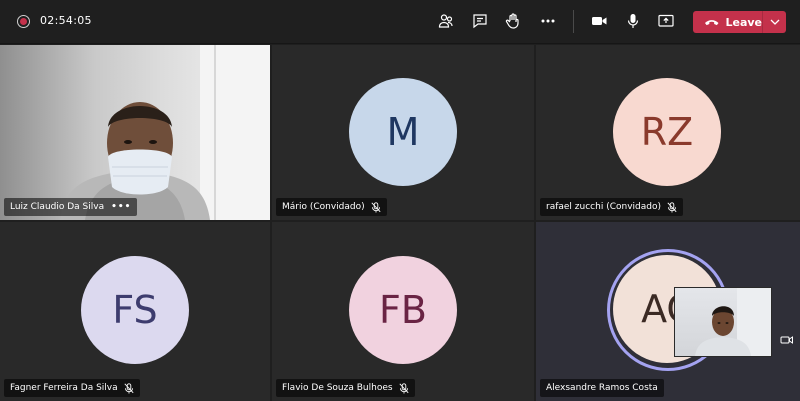 Image resolution: width=800 pixels, height=401 pixels. I want to click on meeting-timer: 02:54:05, so click(66, 20).